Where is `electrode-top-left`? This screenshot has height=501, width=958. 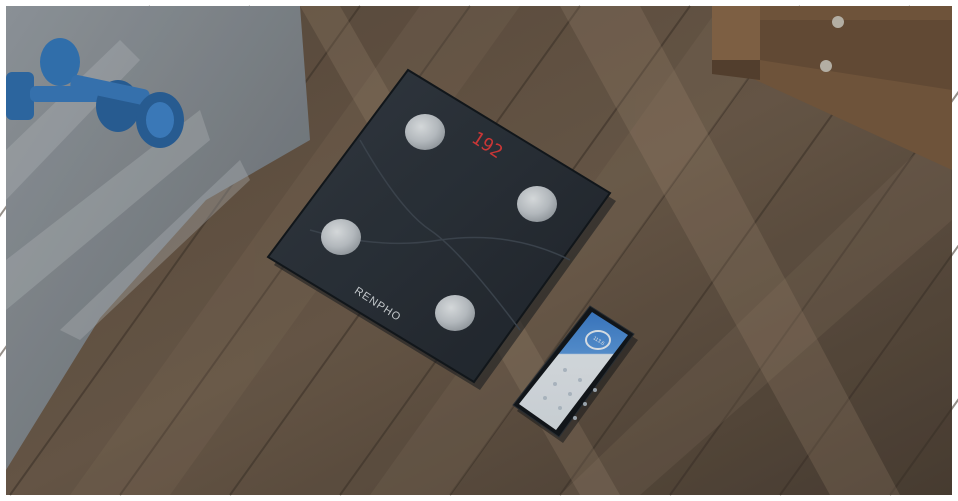
electrode-top-left is located at coordinates (425, 132).